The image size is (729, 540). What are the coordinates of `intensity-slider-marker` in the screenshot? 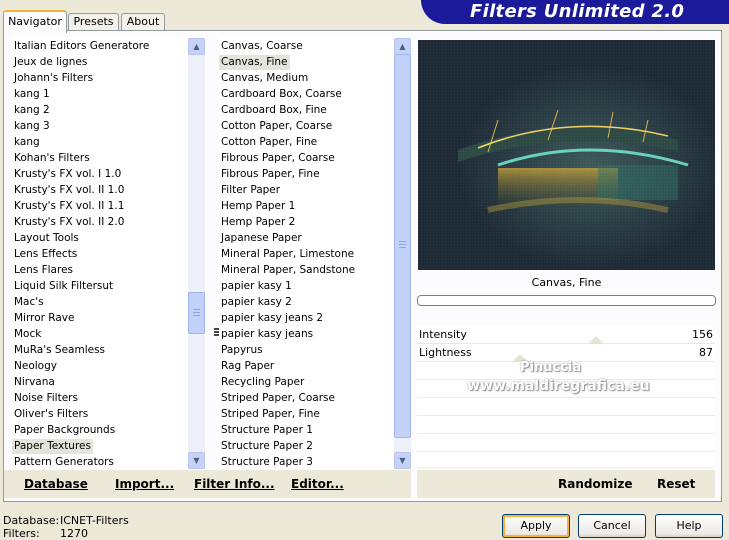 It's located at (595, 340).